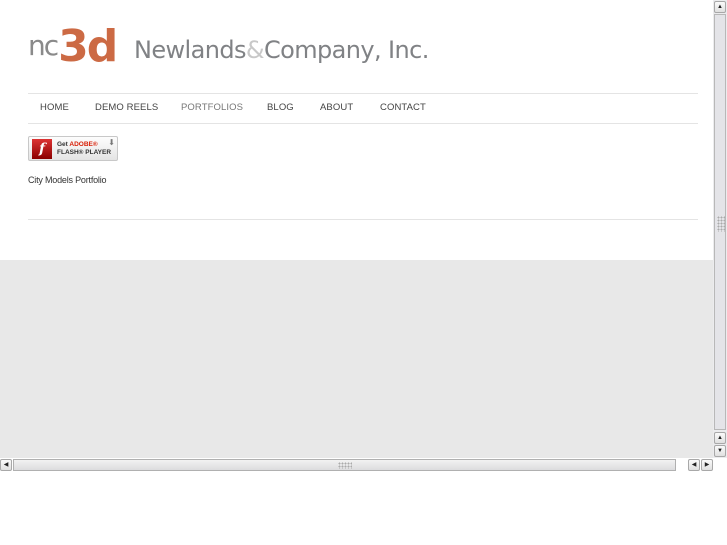 Image resolution: width=727 pixels, height=545 pixels. I want to click on flash-badge-line1: Get ADOBE®, so click(77, 144).